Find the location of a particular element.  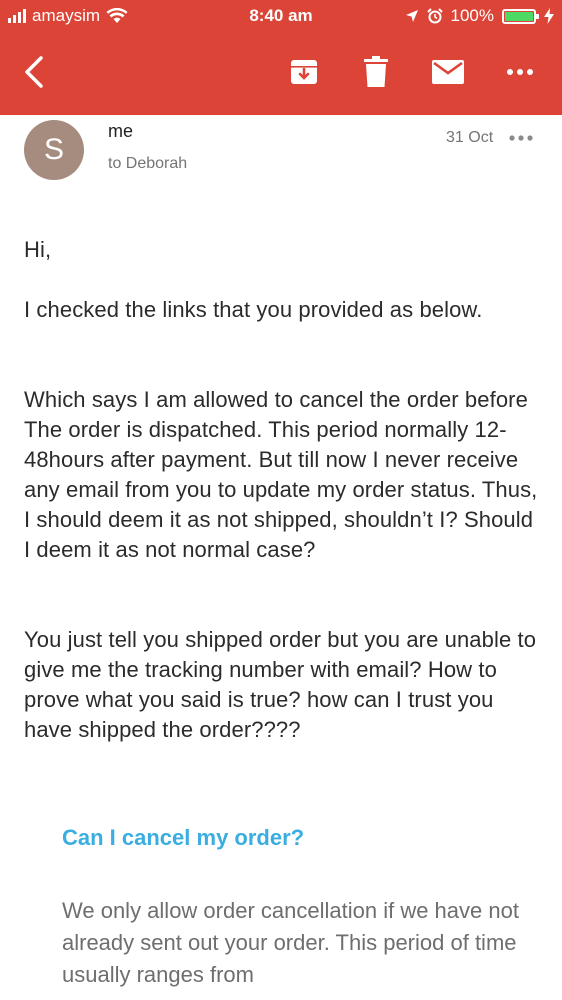

app-bar: amaysim 8:40 am 100% is located at coordinates (281, 57).